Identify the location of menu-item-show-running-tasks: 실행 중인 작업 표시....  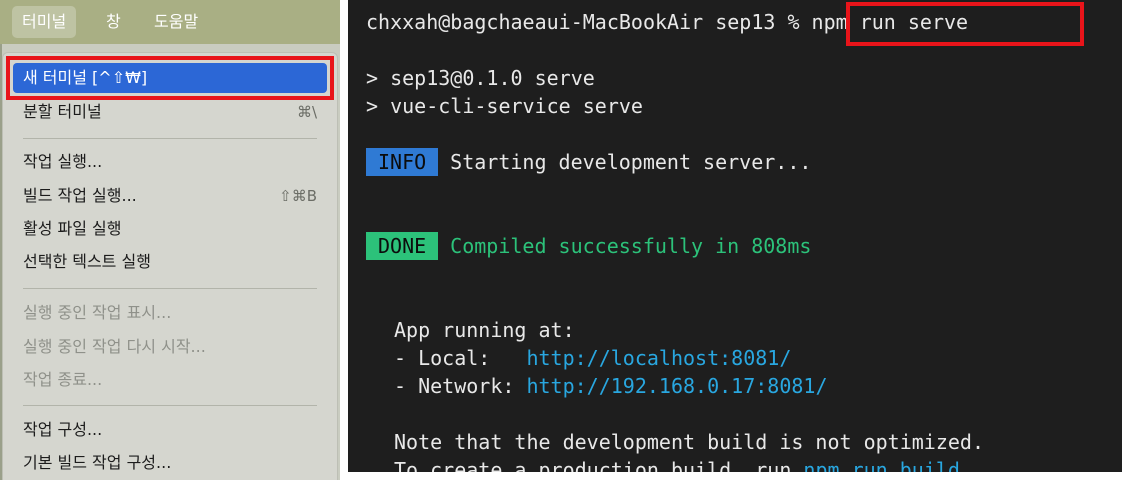
(170, 313).